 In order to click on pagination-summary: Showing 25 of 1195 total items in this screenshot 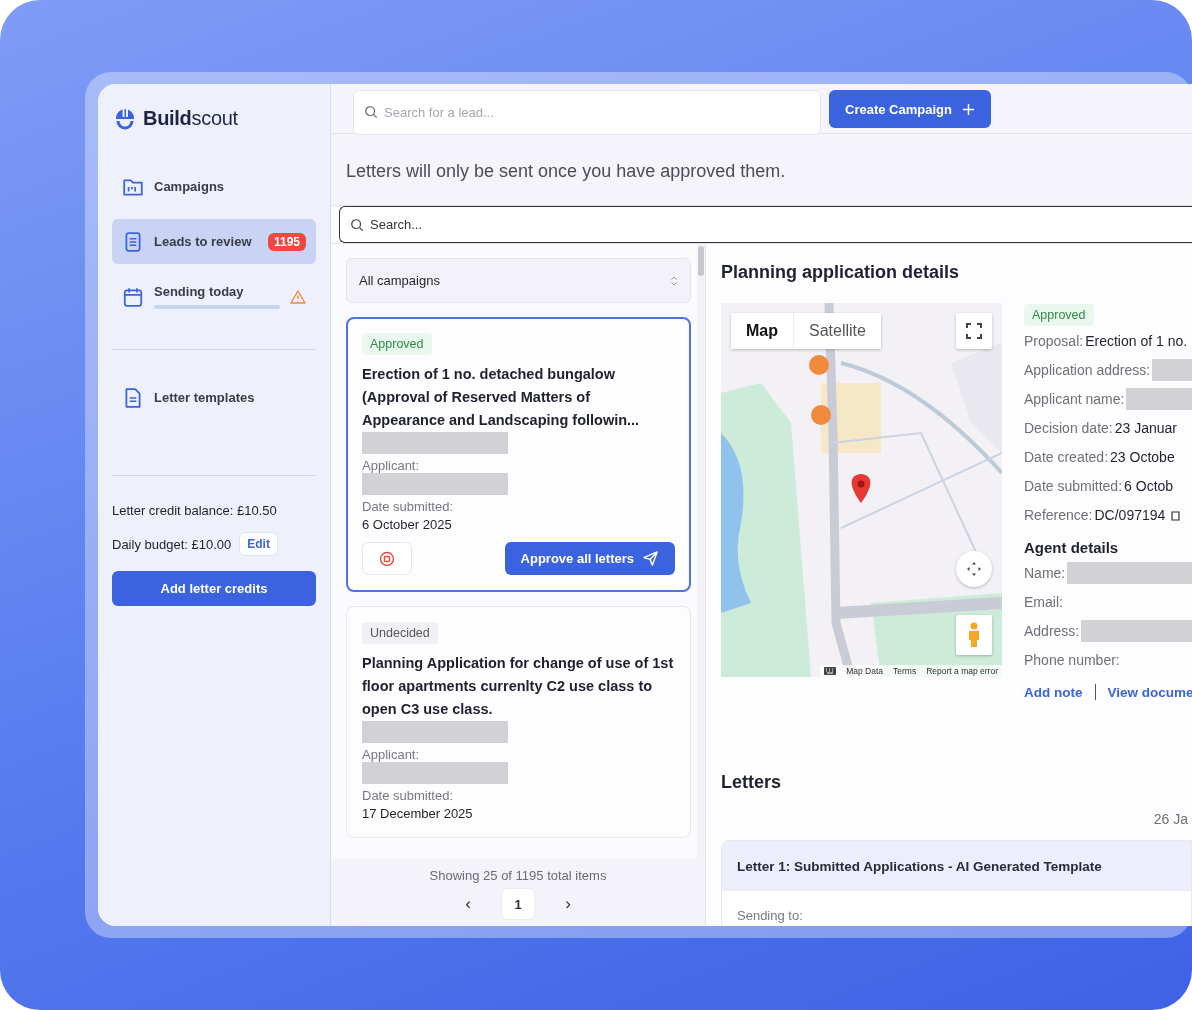, I will do `click(518, 875)`.